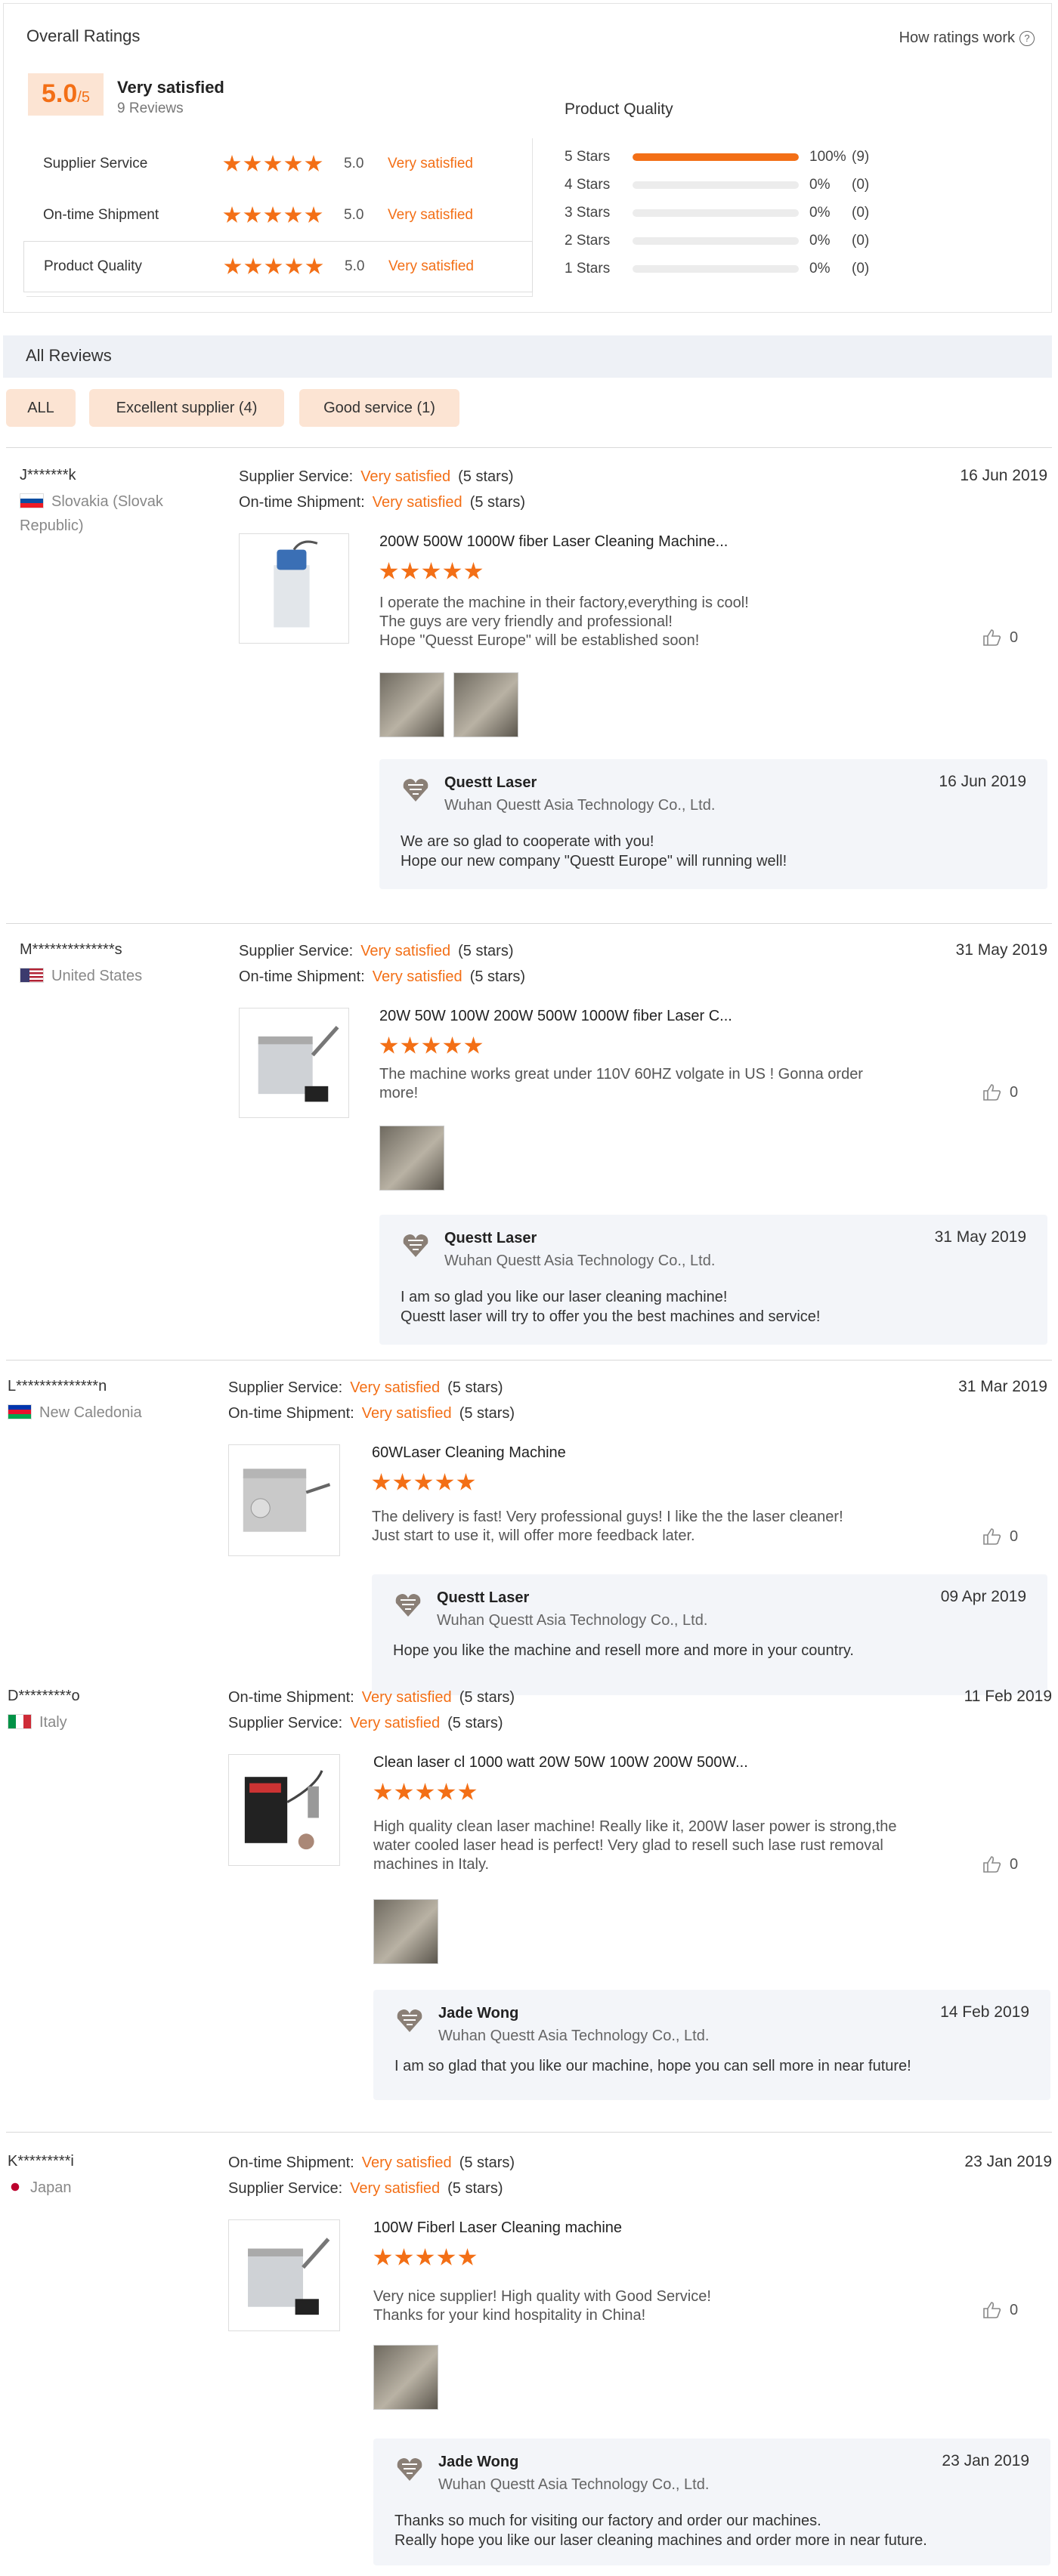  I want to click on filter-excellent-supplier-button: Excellent supplier (4), so click(186, 408).